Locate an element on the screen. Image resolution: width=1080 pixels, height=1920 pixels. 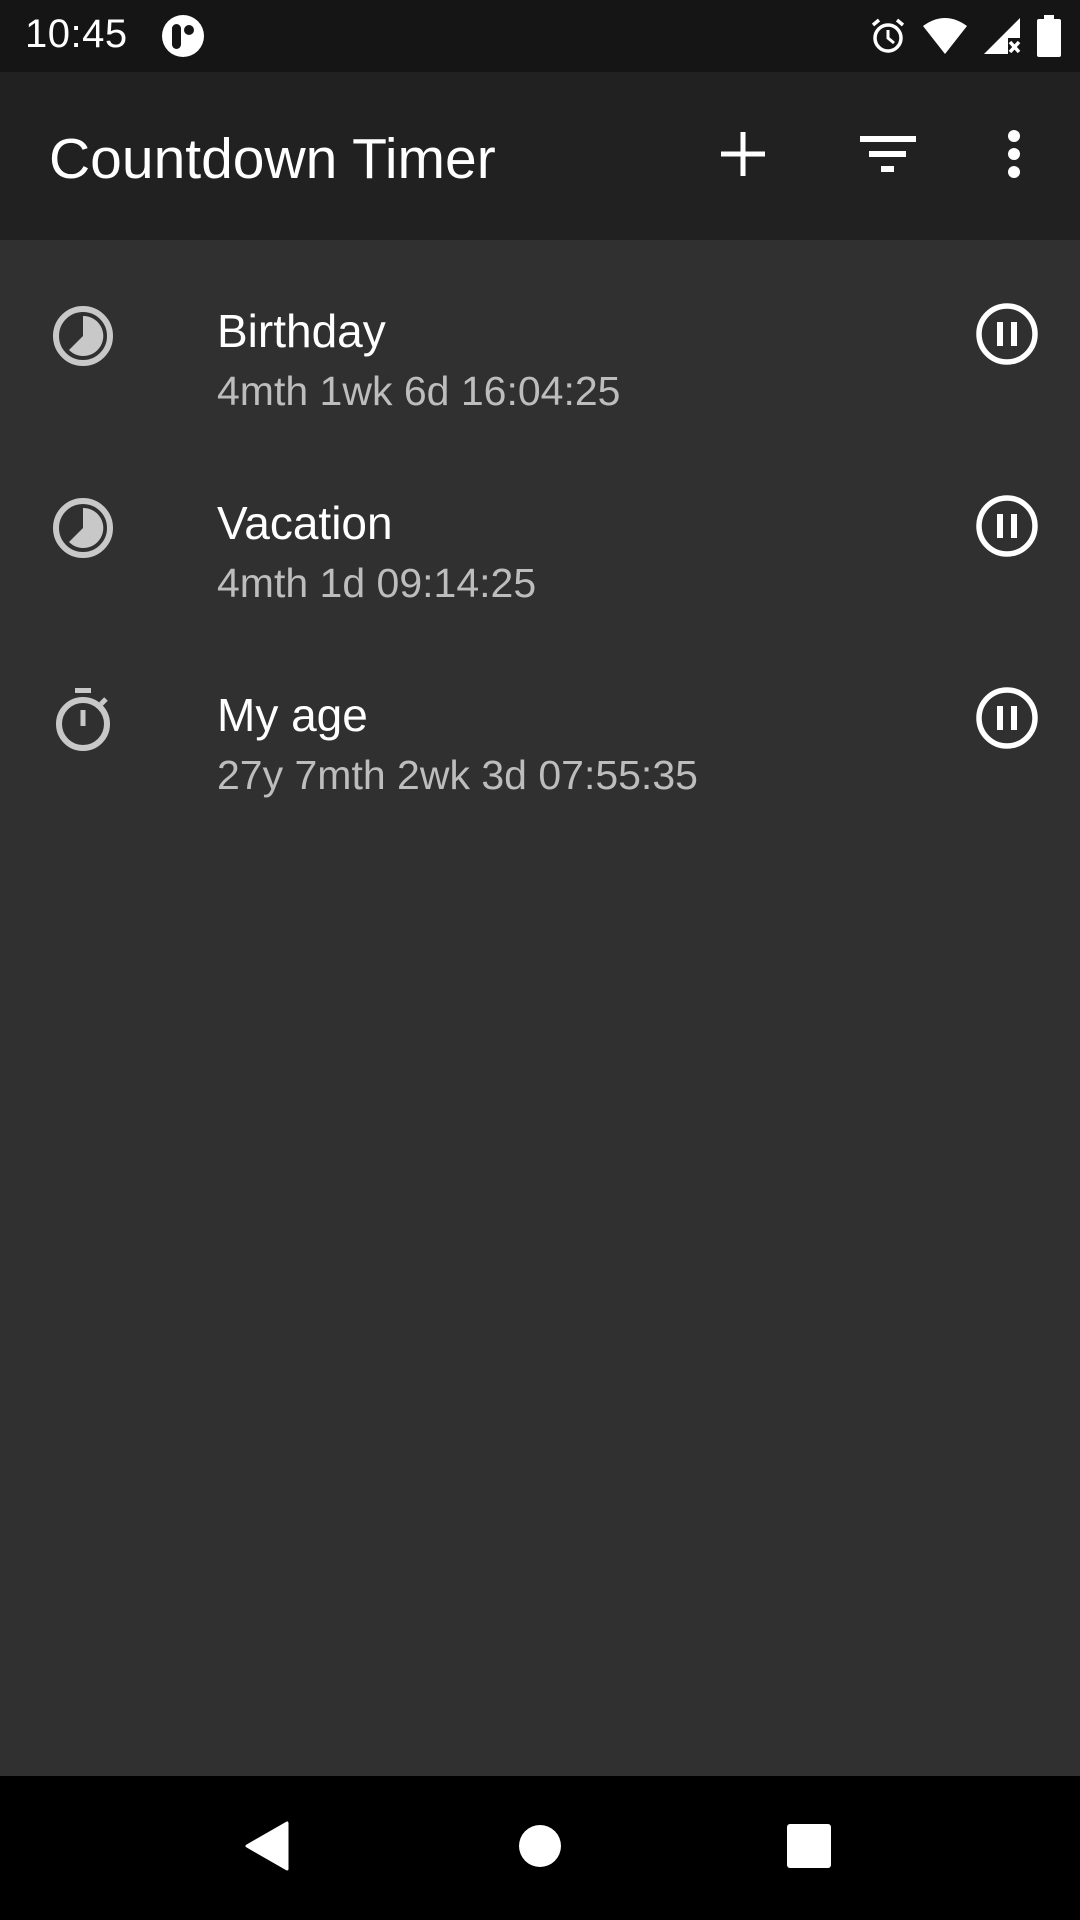
app-bar: Countdown Timer is located at coordinates (540, 156).